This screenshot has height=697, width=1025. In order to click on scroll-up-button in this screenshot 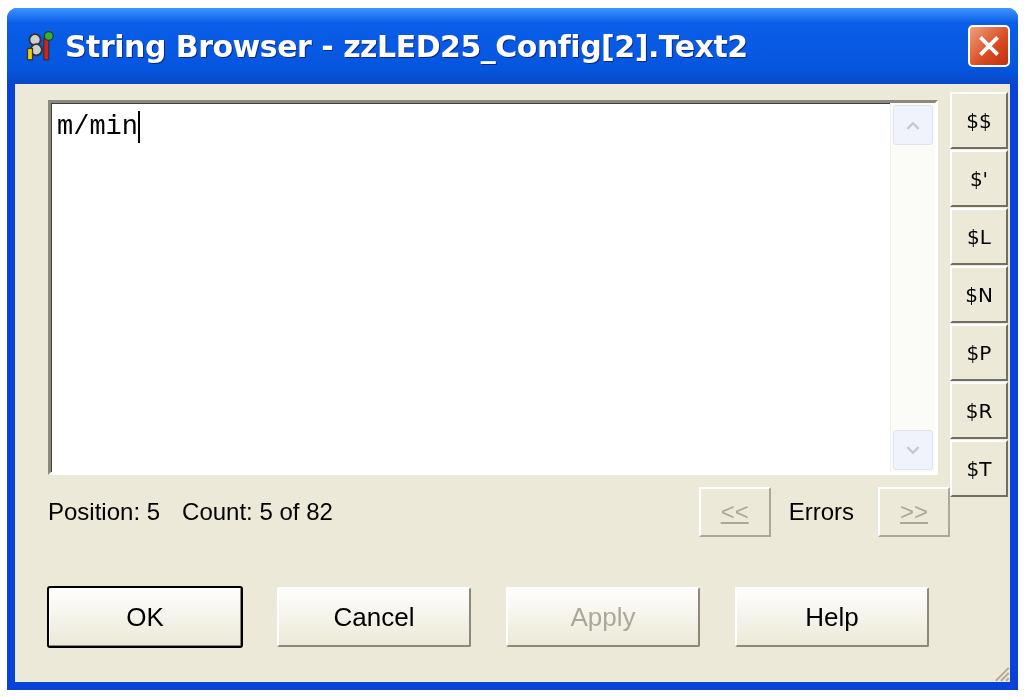, I will do `click(913, 125)`.